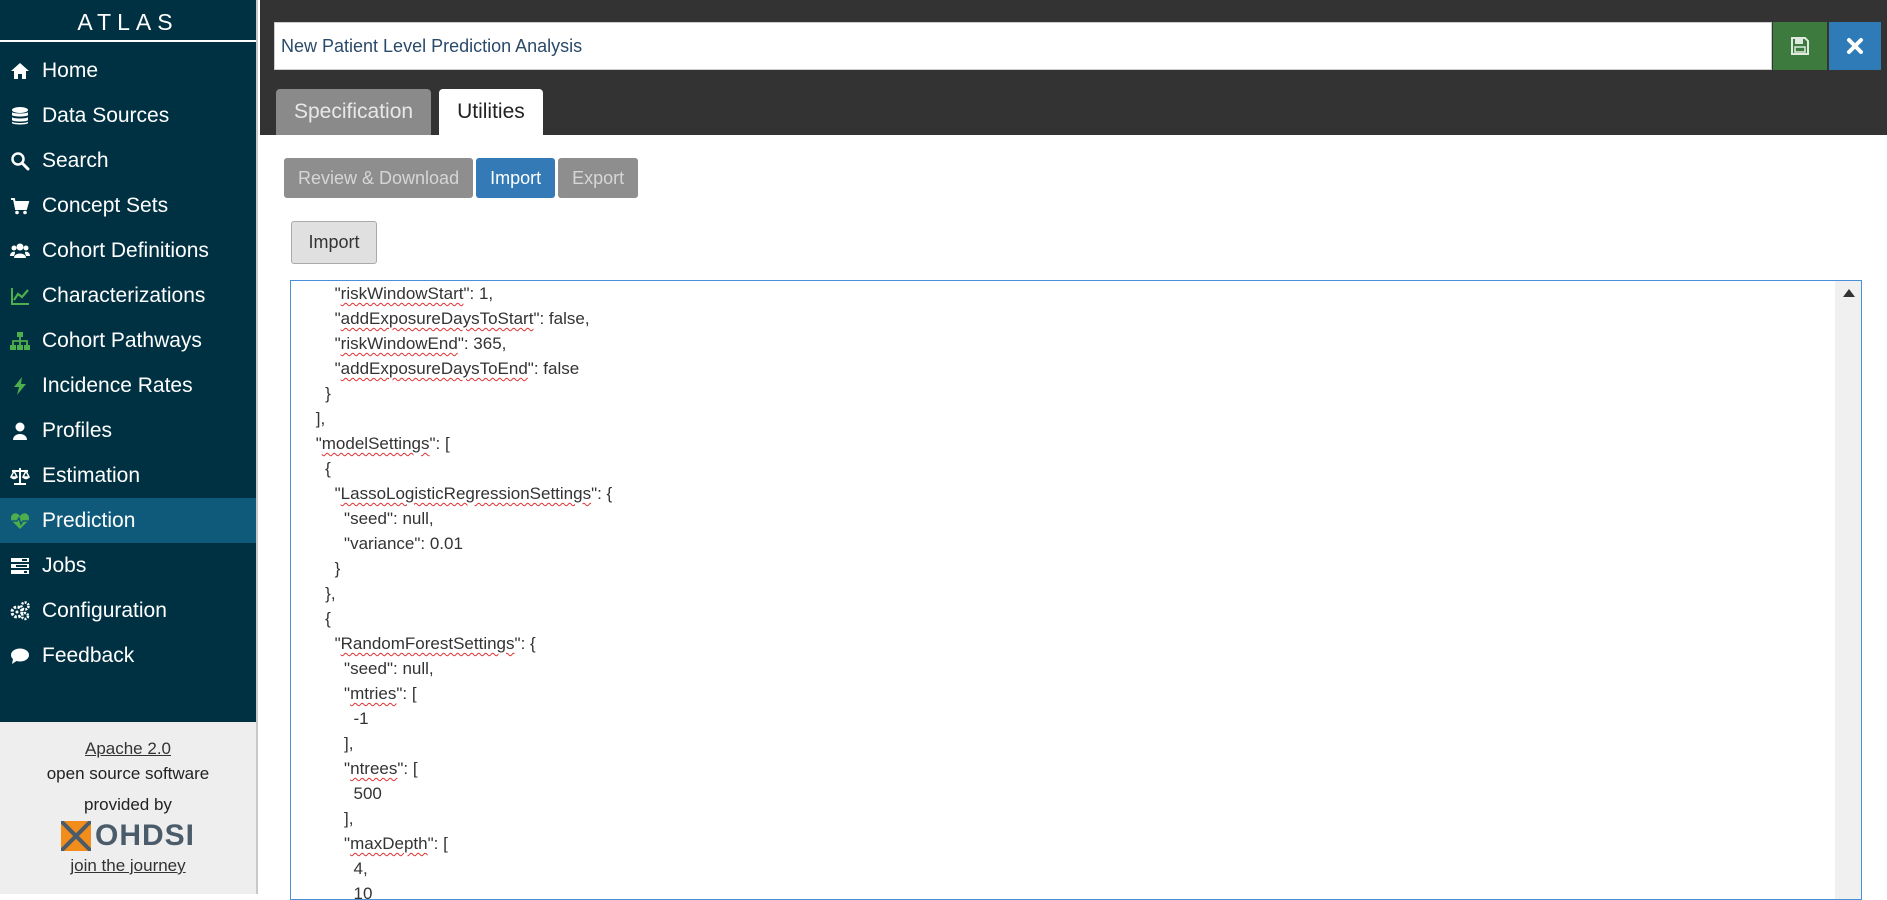 The width and height of the screenshot is (1887, 900). What do you see at coordinates (20, 251) in the screenshot?
I see `users-icon` at bounding box center [20, 251].